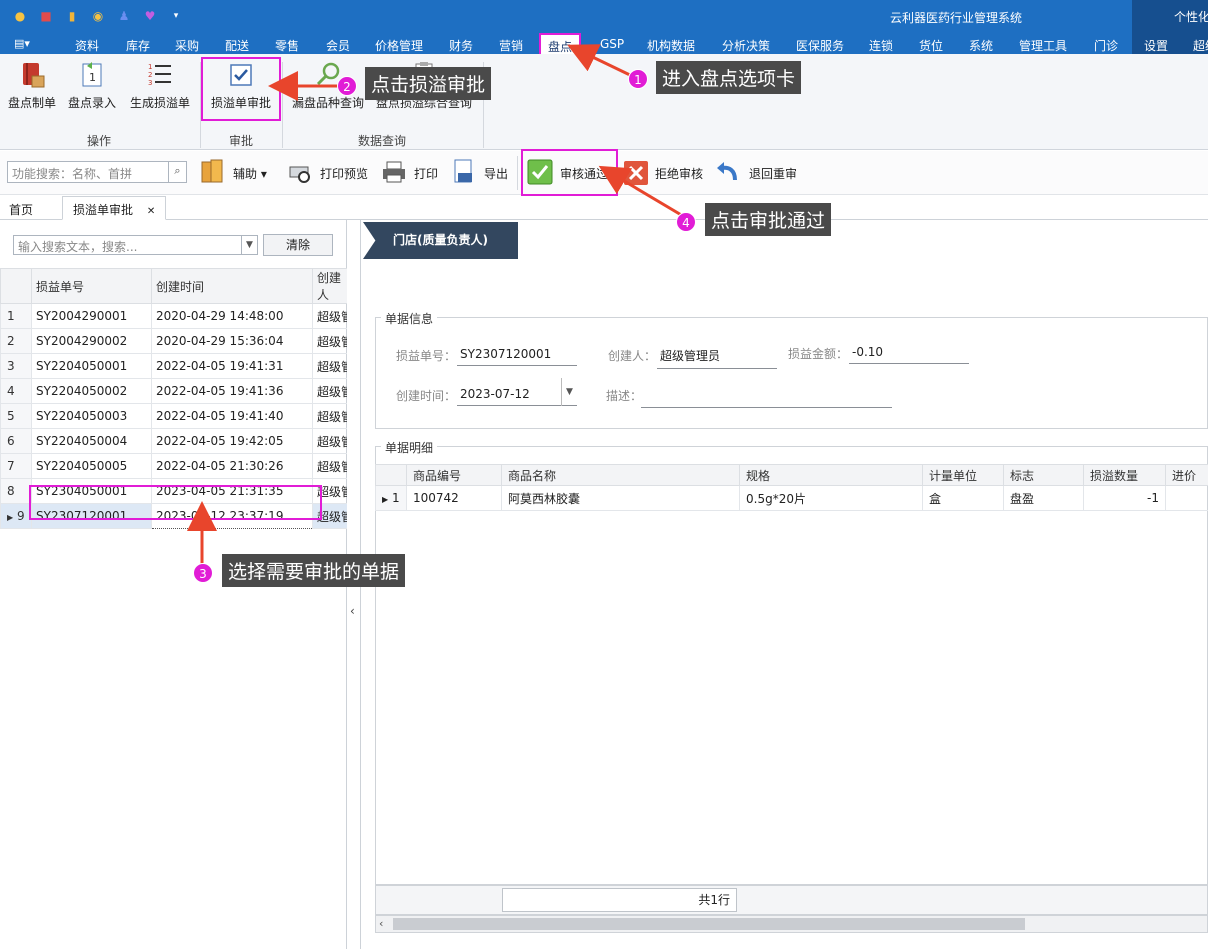 The image size is (1208, 949). Describe the element at coordinates (1186, 475) in the screenshot. I see `header-purchase-price: 进价` at that location.